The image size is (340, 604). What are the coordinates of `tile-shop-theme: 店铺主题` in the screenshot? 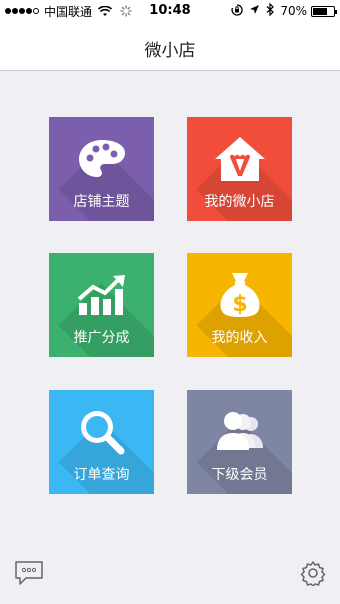 It's located at (101, 169).